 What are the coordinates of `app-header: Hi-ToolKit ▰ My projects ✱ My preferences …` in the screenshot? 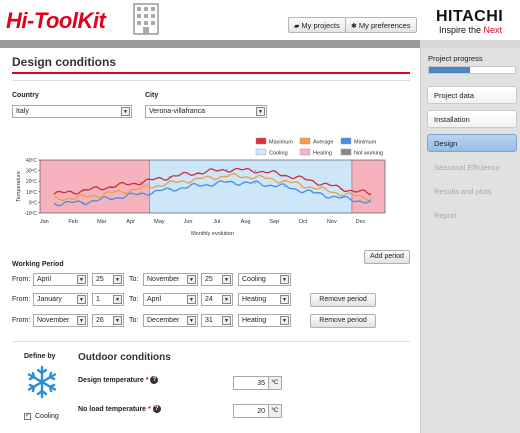 It's located at (260, 20).